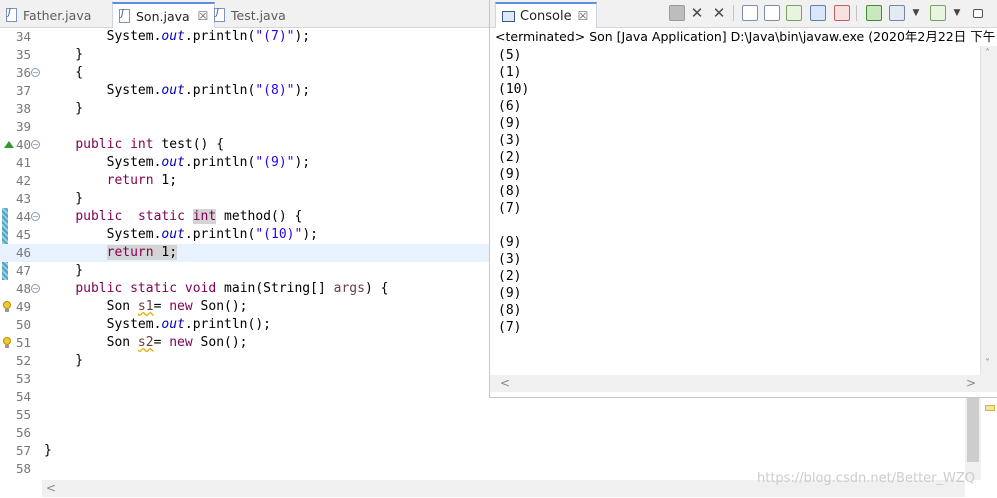  What do you see at coordinates (987, 363) in the screenshot?
I see `scroll-down-arrow-icon: ˅` at bounding box center [987, 363].